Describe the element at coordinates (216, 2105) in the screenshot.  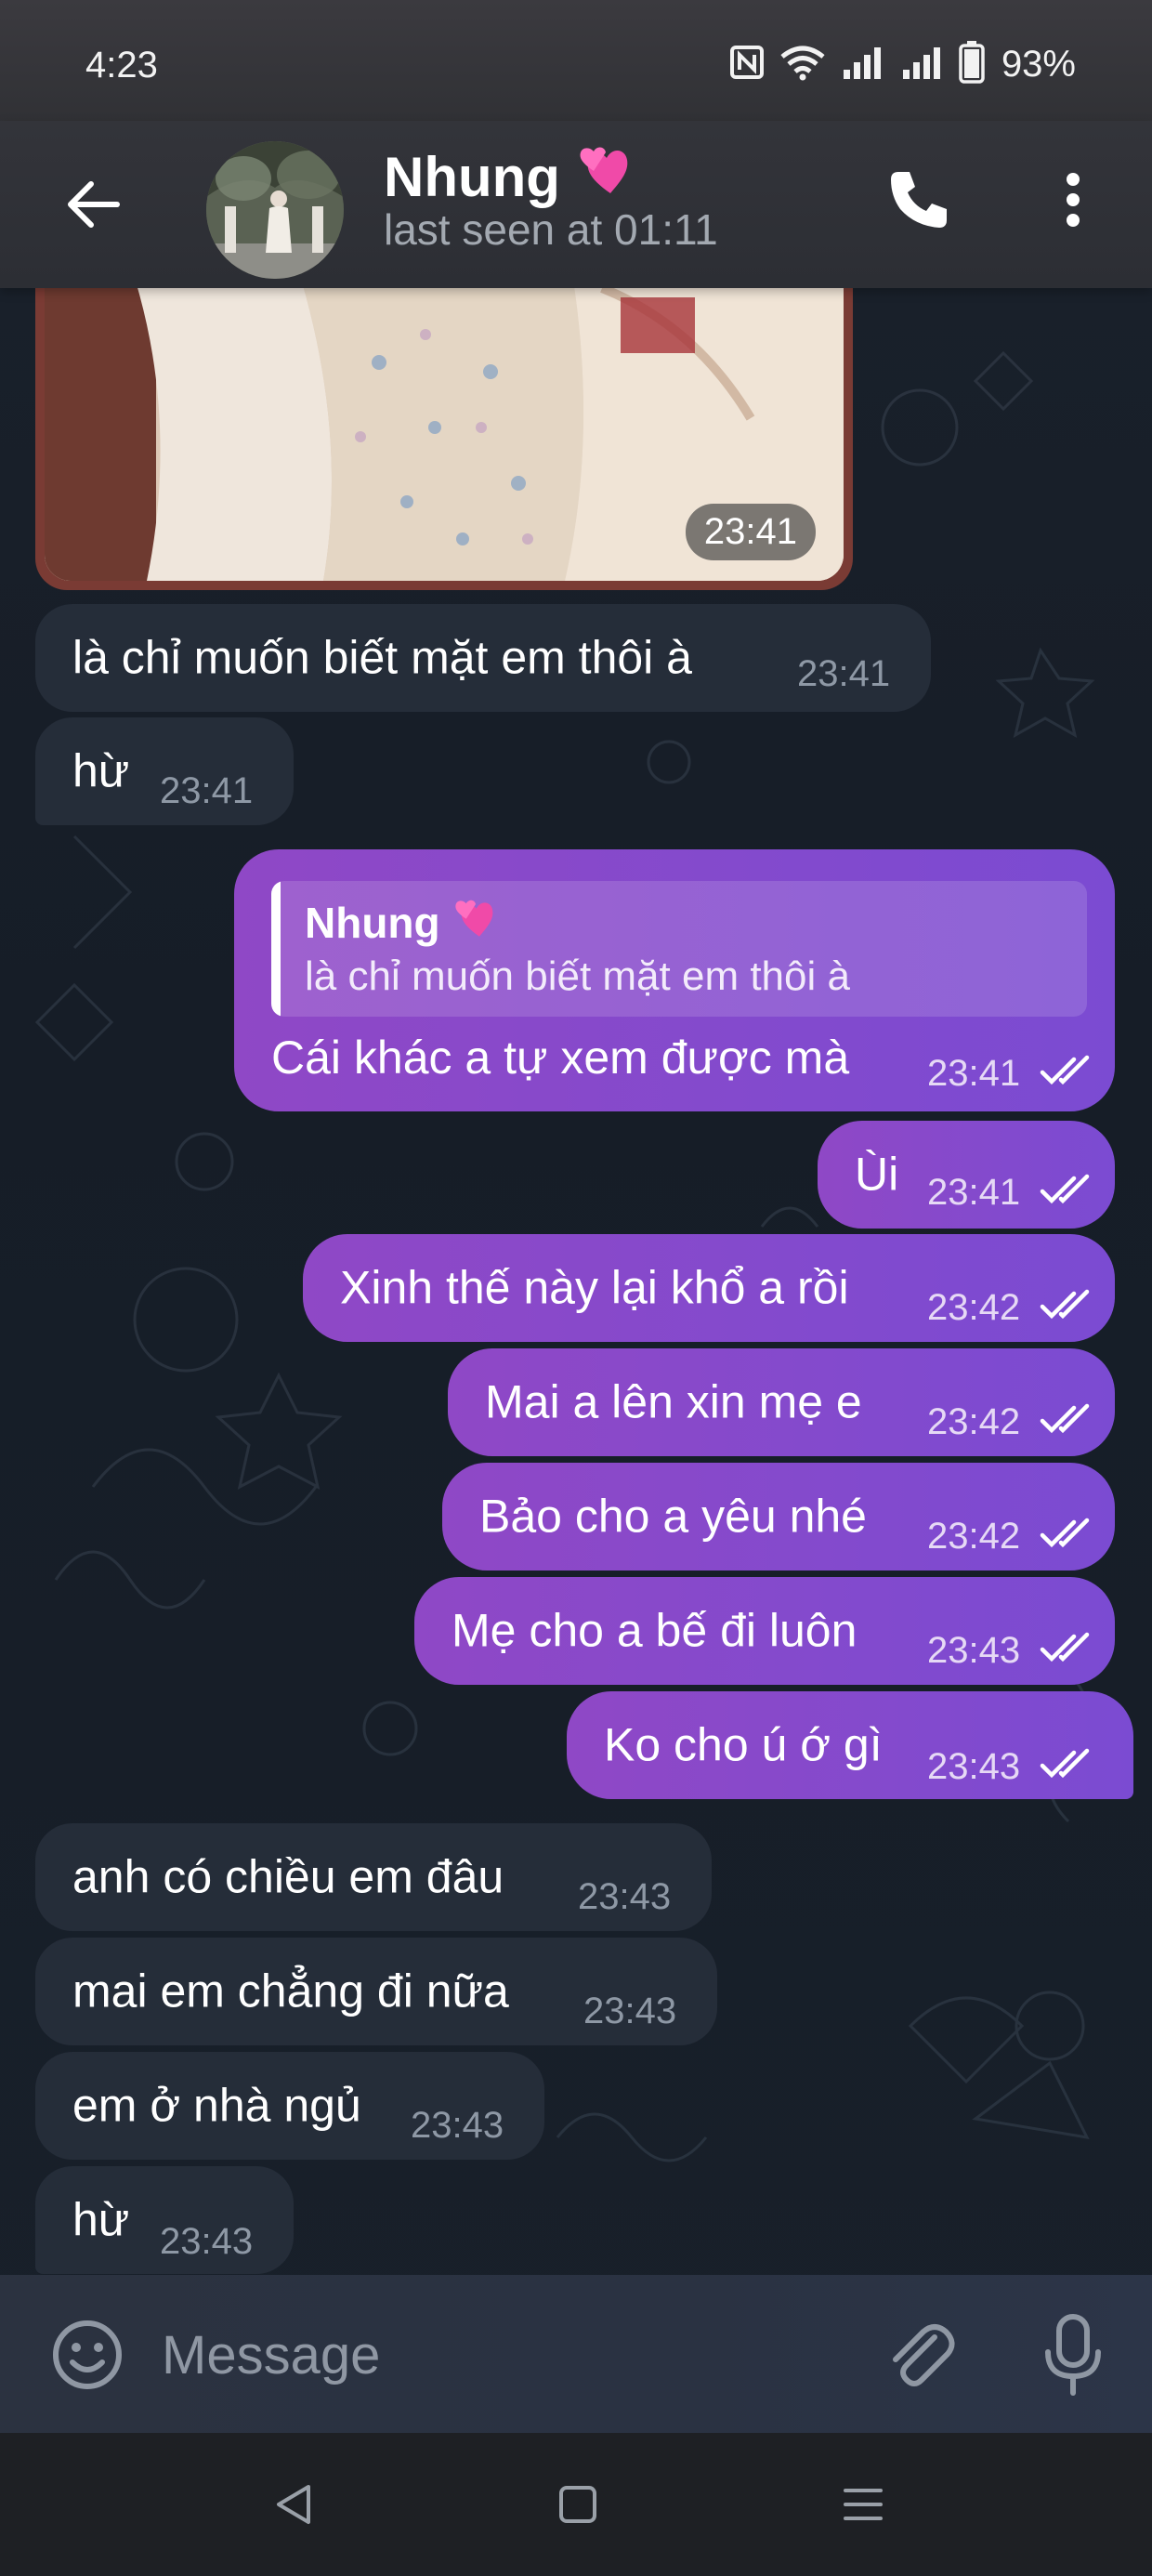
I see `message-text: em ở nhà ngủ` at that location.